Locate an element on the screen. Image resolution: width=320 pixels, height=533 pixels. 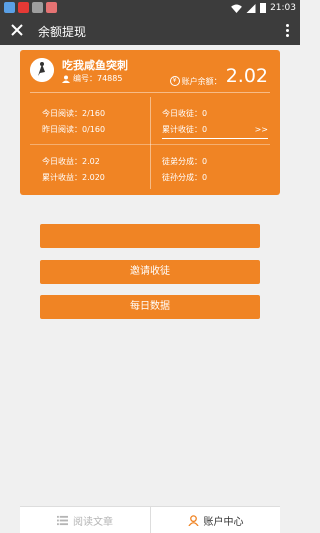
tab-read-articles: 阅读文章 is located at coordinates (85, 520).